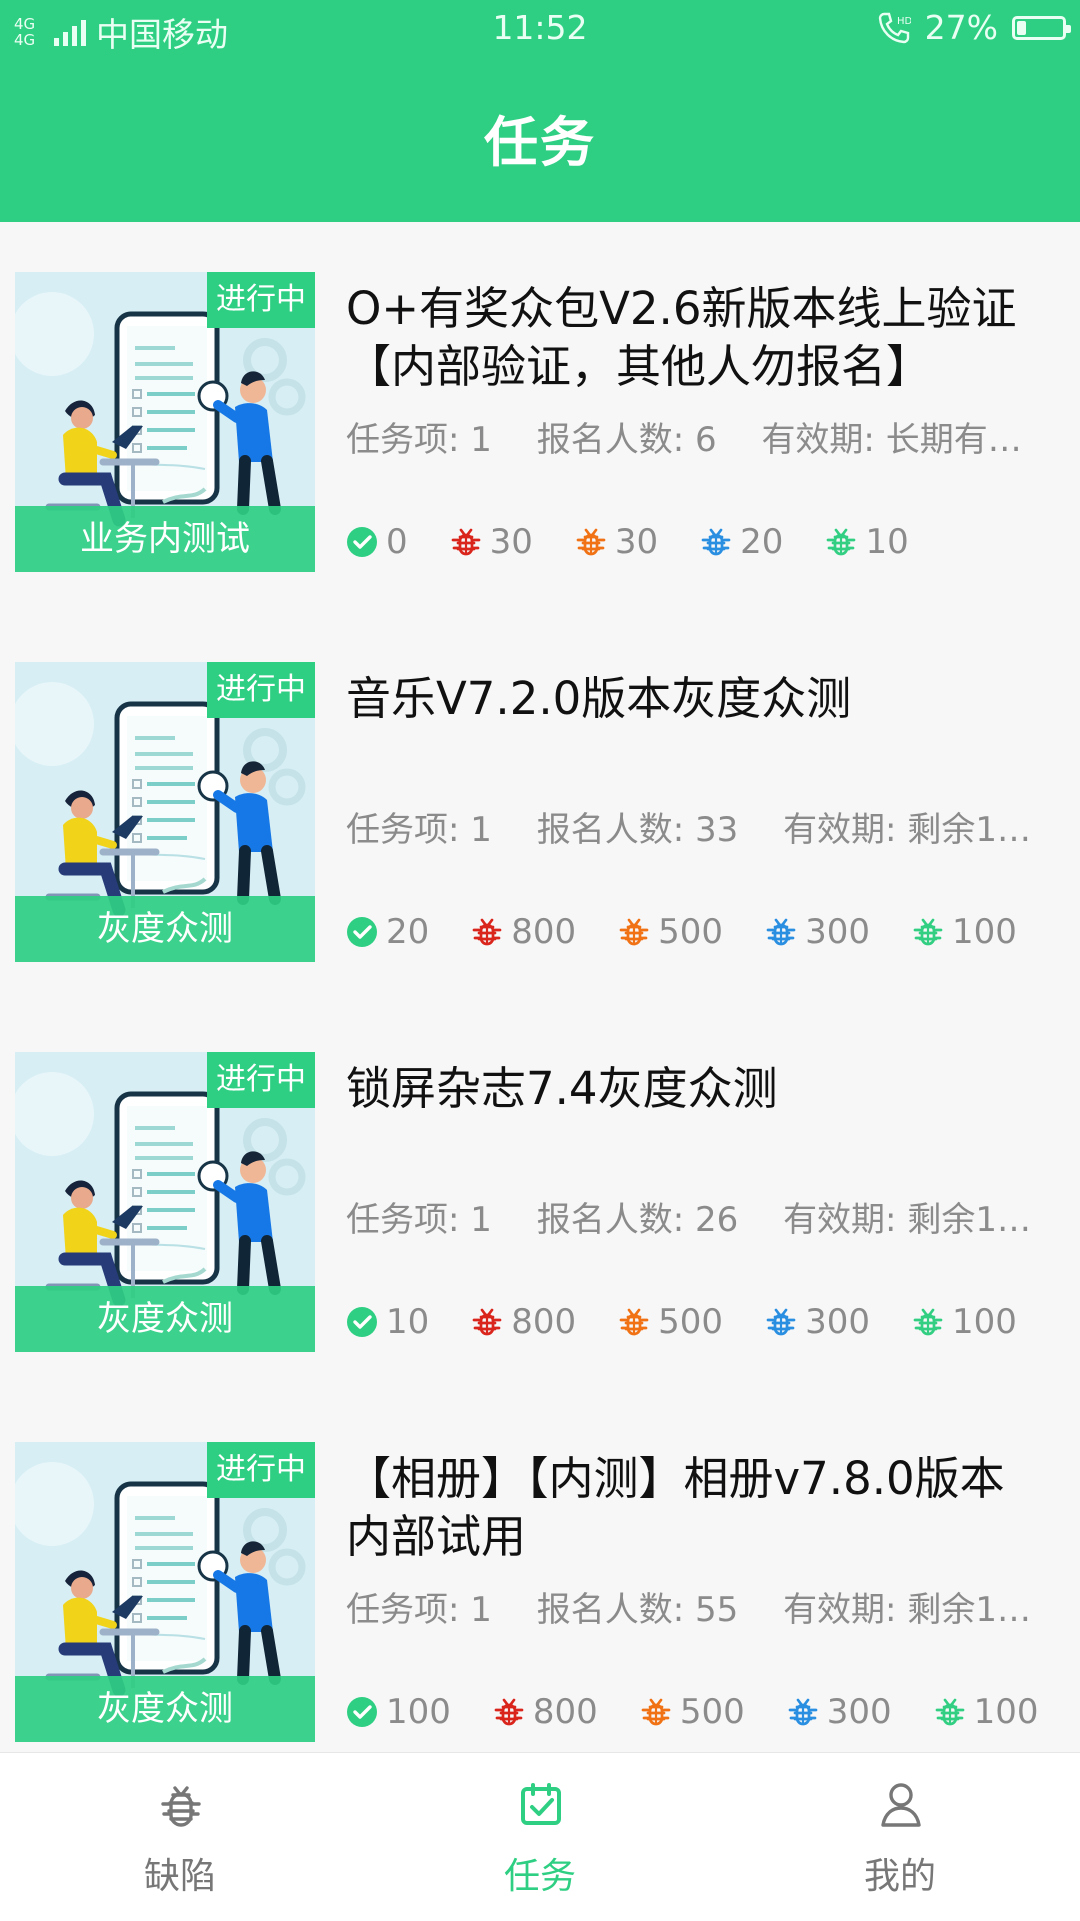 The width and height of the screenshot is (1080, 1921). Describe the element at coordinates (900, 1837) in the screenshot. I see `nav-item-profile: 我的` at that location.